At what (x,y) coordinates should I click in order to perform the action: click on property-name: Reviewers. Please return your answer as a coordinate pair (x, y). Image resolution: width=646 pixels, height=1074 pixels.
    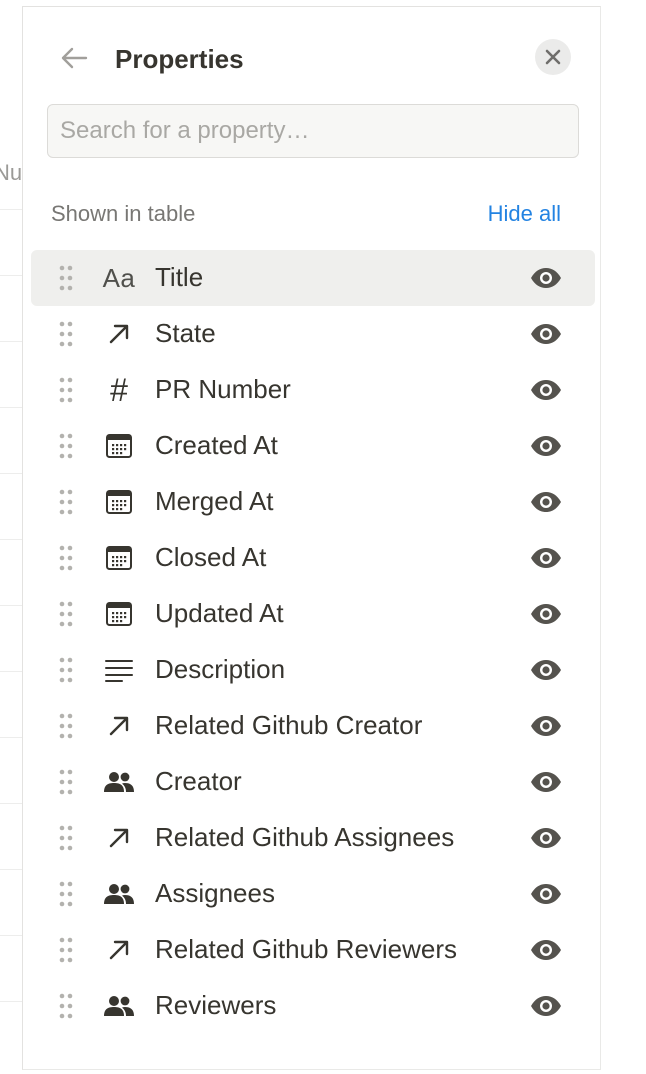
    Looking at the image, I should click on (216, 1005).